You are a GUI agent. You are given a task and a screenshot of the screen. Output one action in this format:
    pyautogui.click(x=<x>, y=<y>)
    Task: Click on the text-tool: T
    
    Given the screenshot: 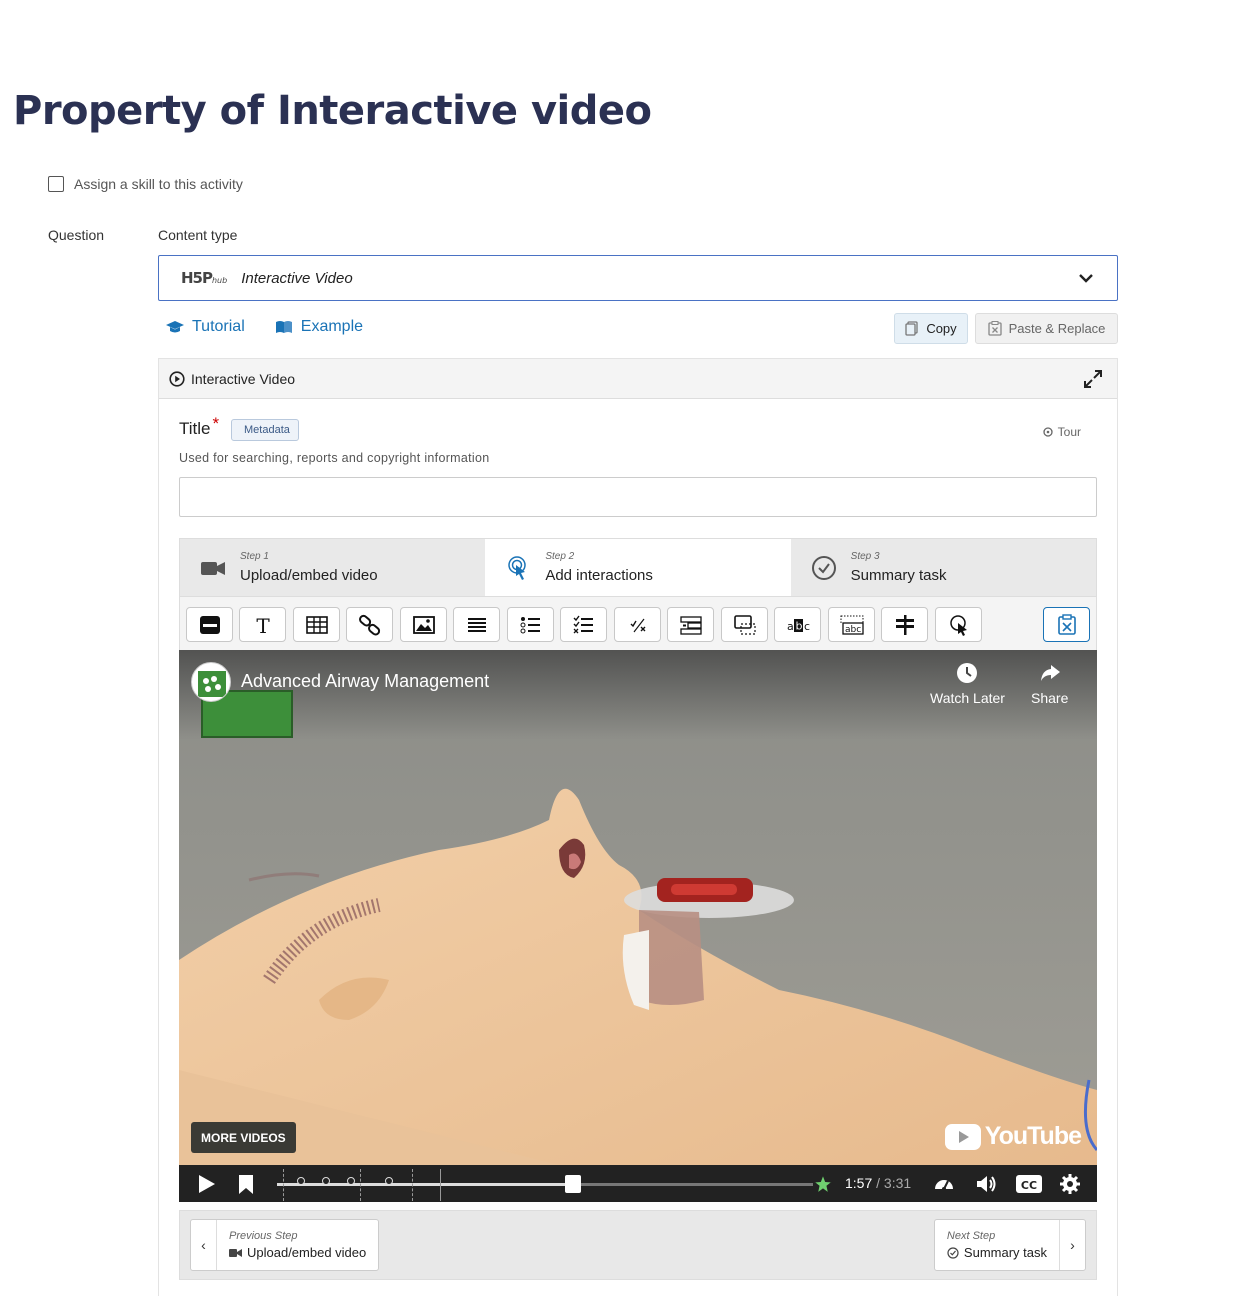 What is the action you would take?
    pyautogui.click(x=262, y=624)
    